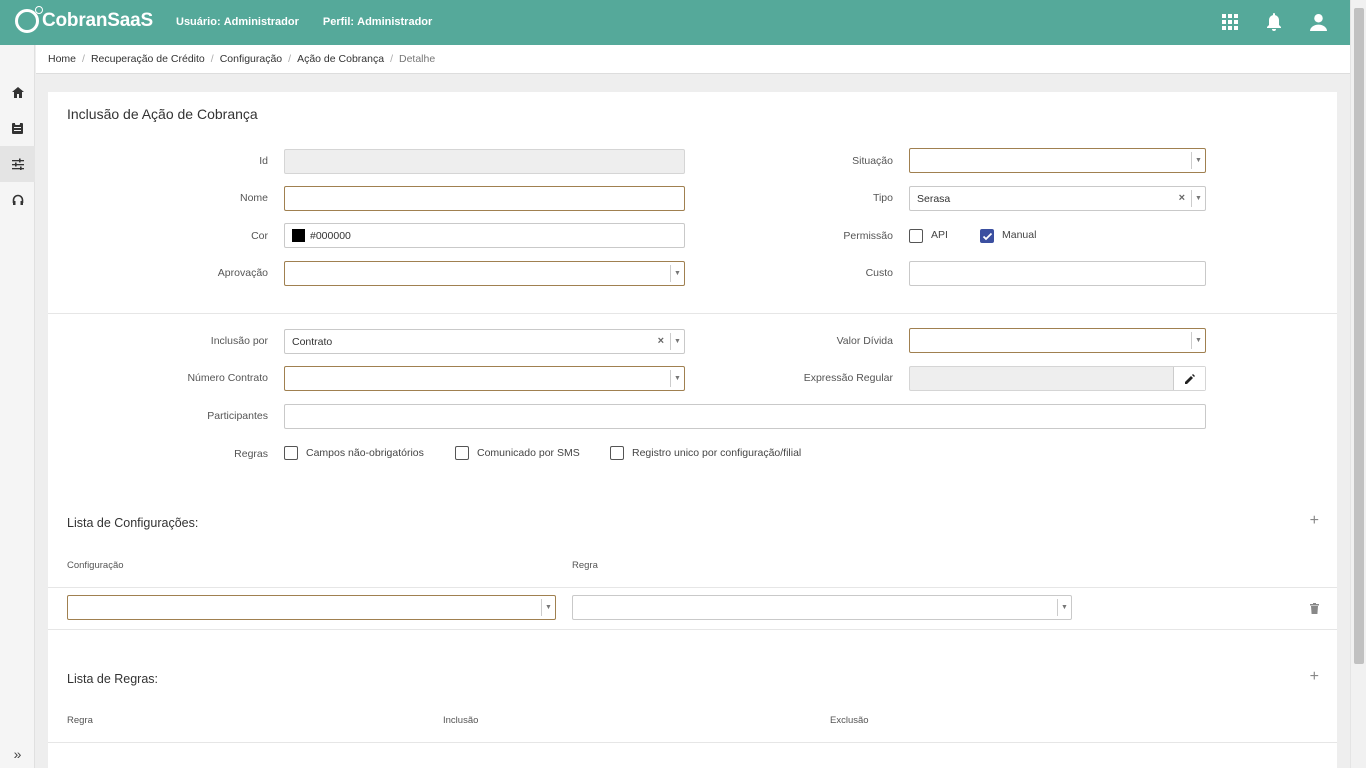  Describe the element at coordinates (1314, 521) in the screenshot. I see `add-config-plus-icon: +` at that location.